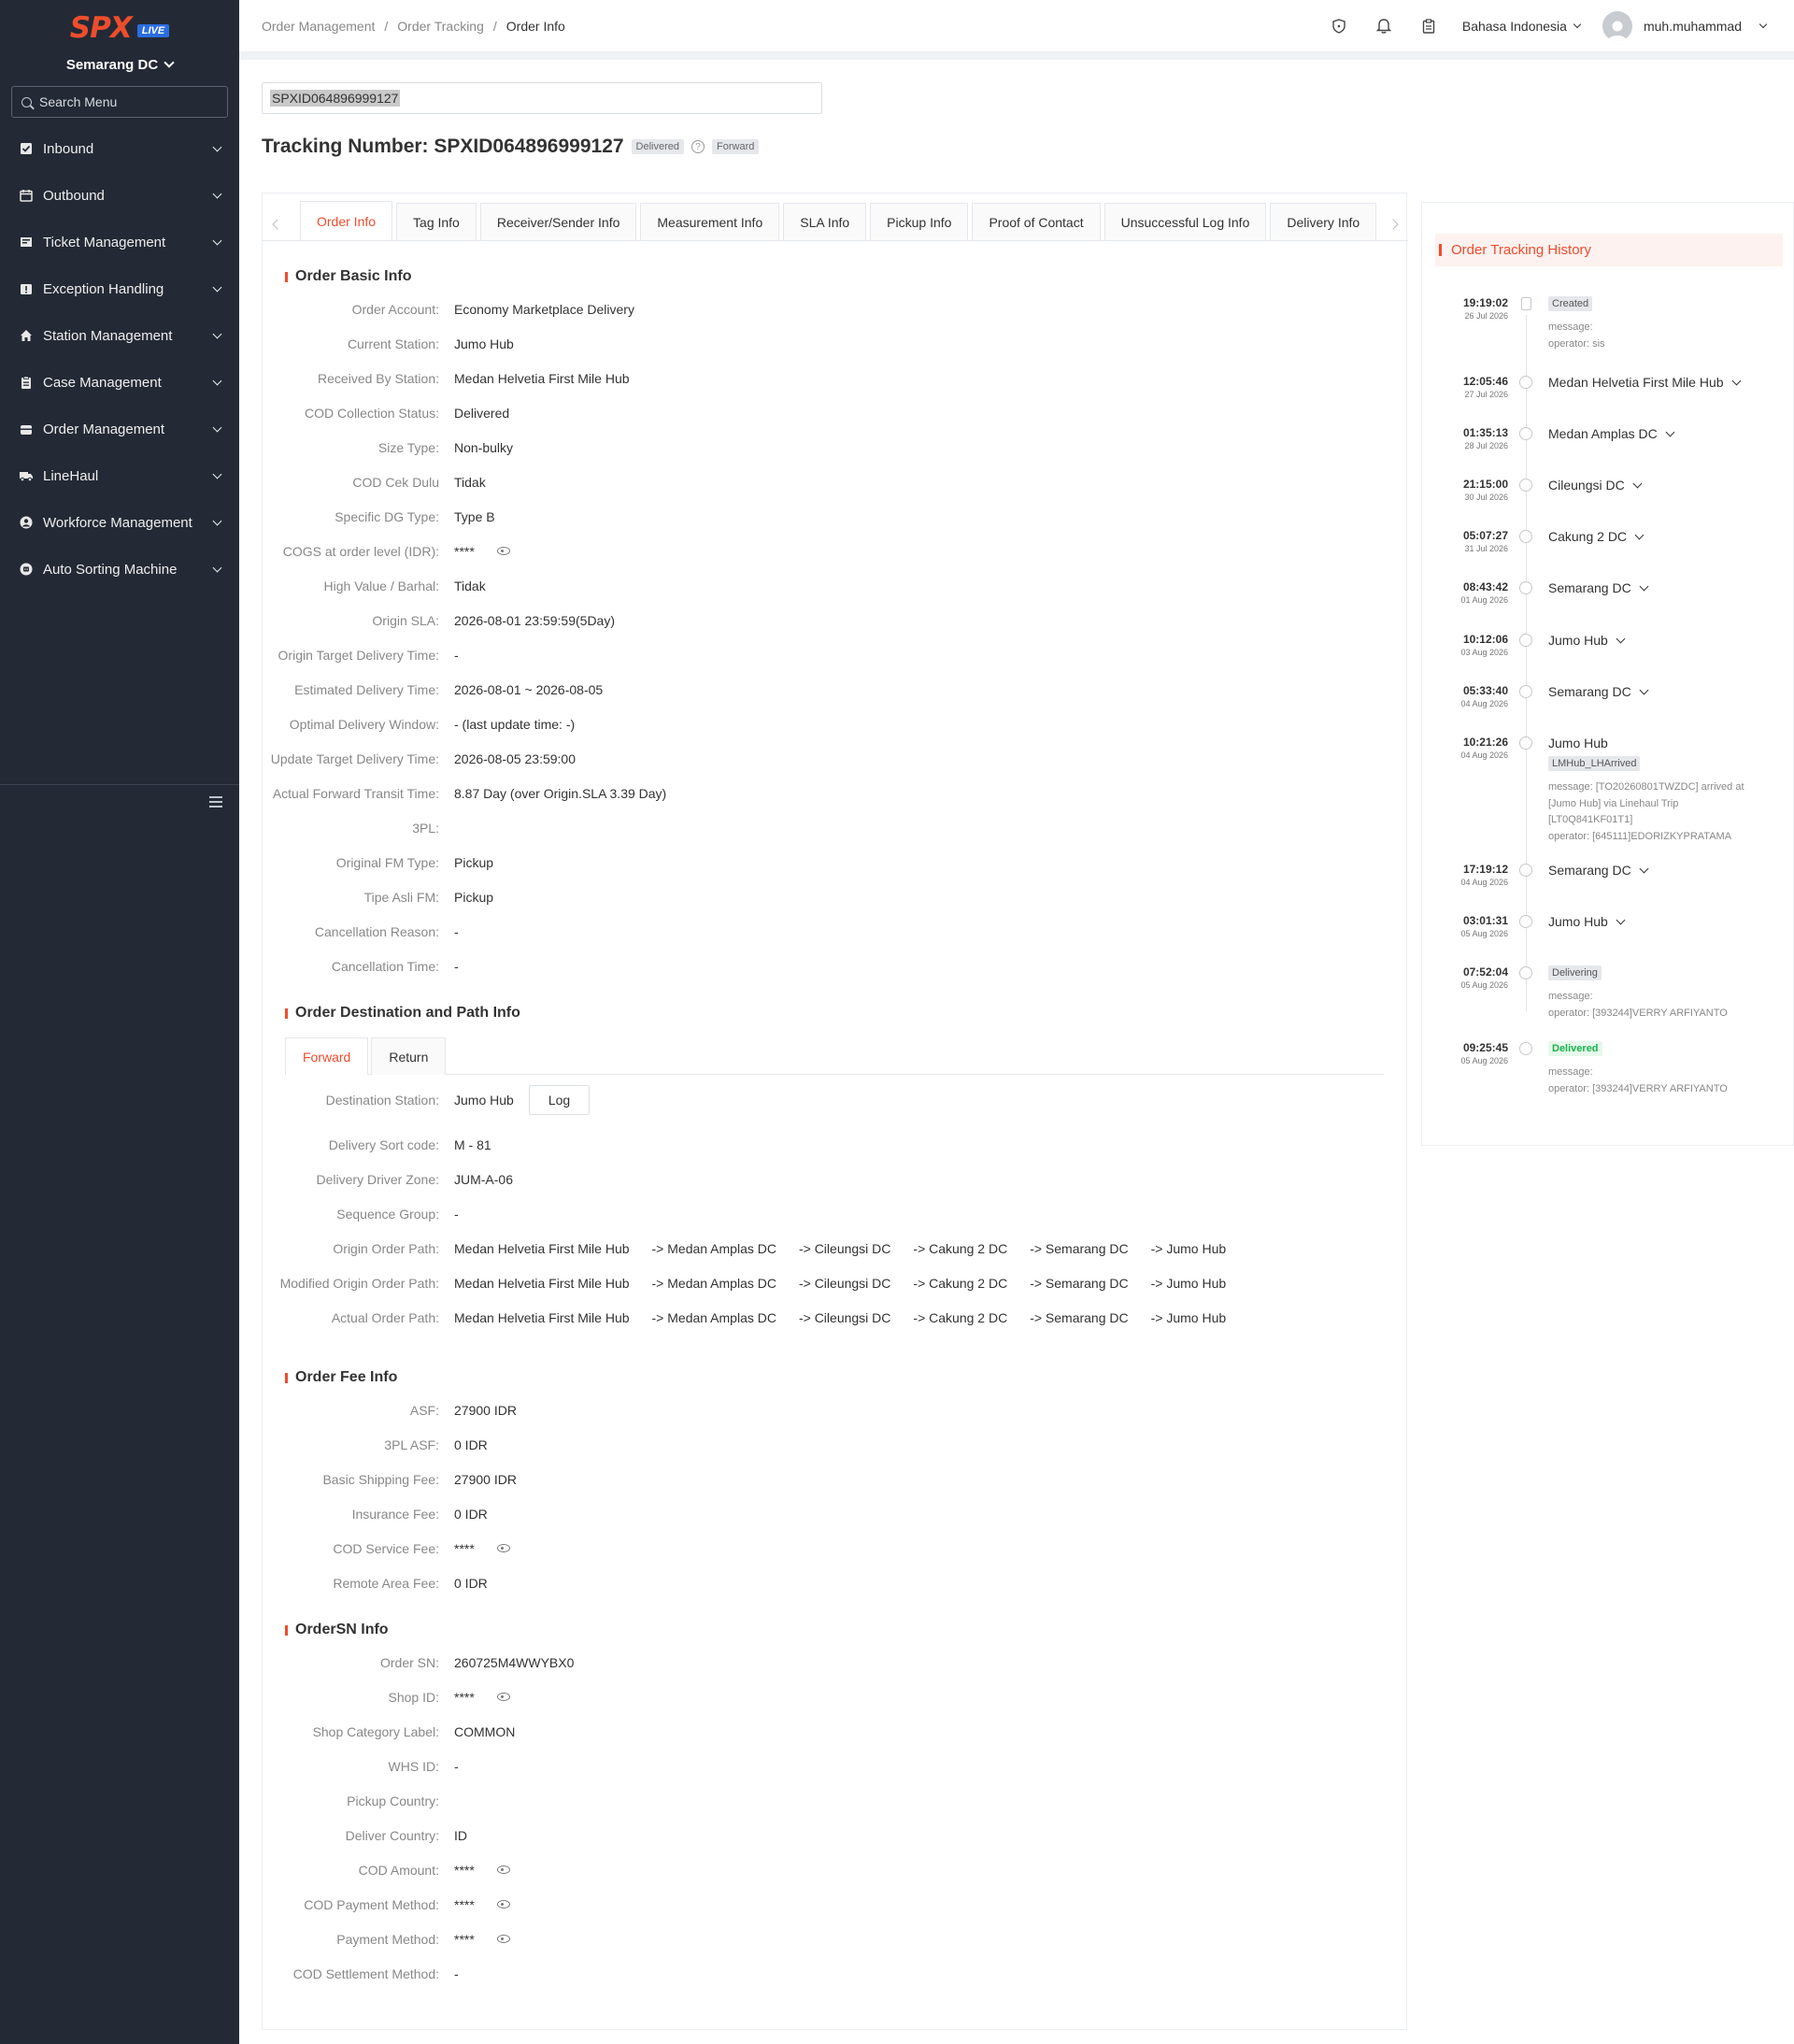 This screenshot has width=1794, height=2044. Describe the element at coordinates (376, 931) in the screenshot. I see `field-label: Cancellation Reason:` at that location.